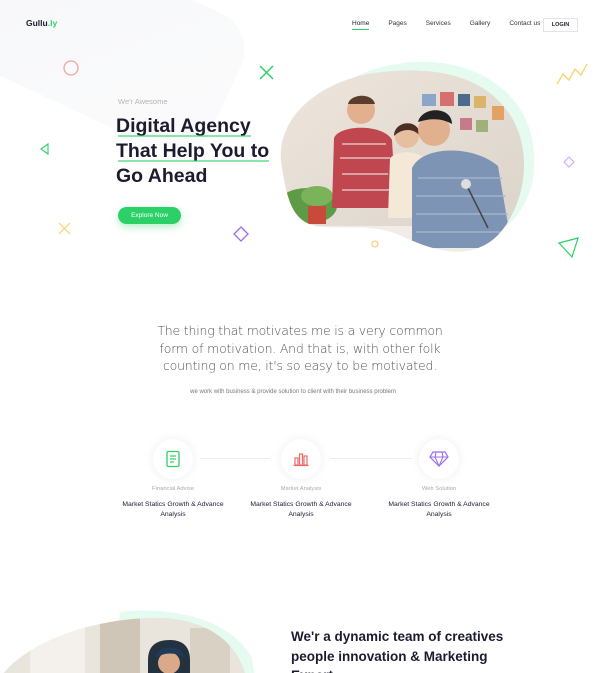 Image resolution: width=600 pixels, height=673 pixels. I want to click on team-image, so click(127, 641).